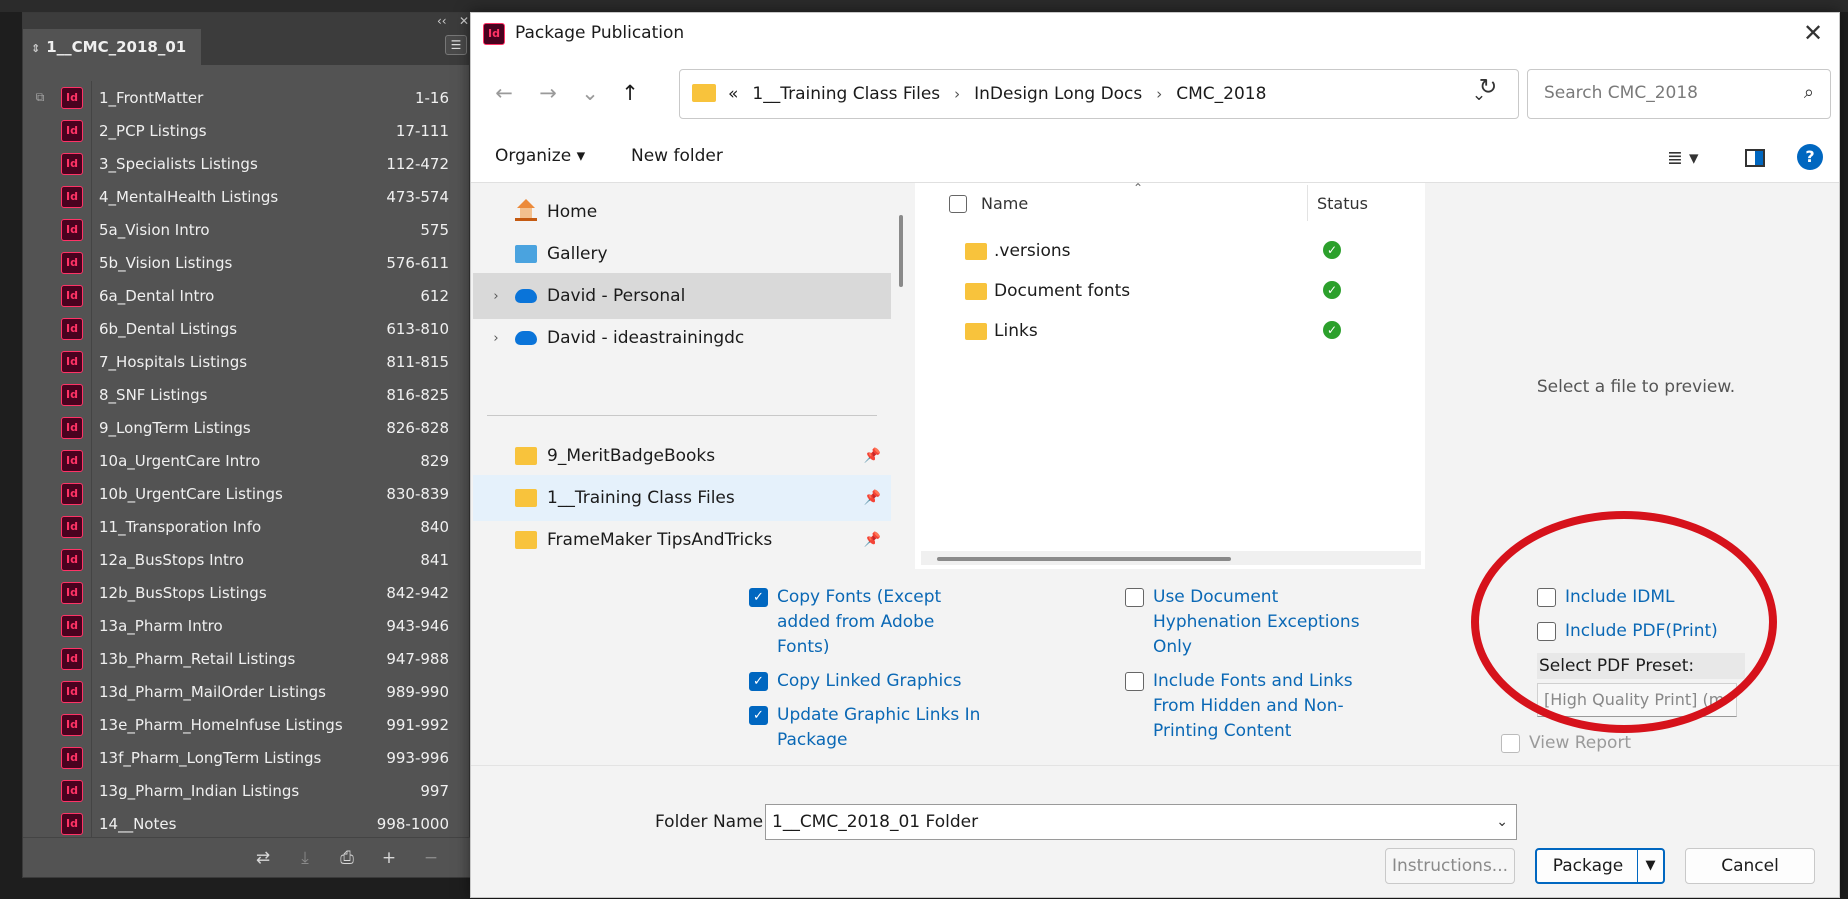 This screenshot has height=899, width=1848. I want to click on book-document-row: ⧉ Id 1_FrontMatter 1-16, so click(247, 97).